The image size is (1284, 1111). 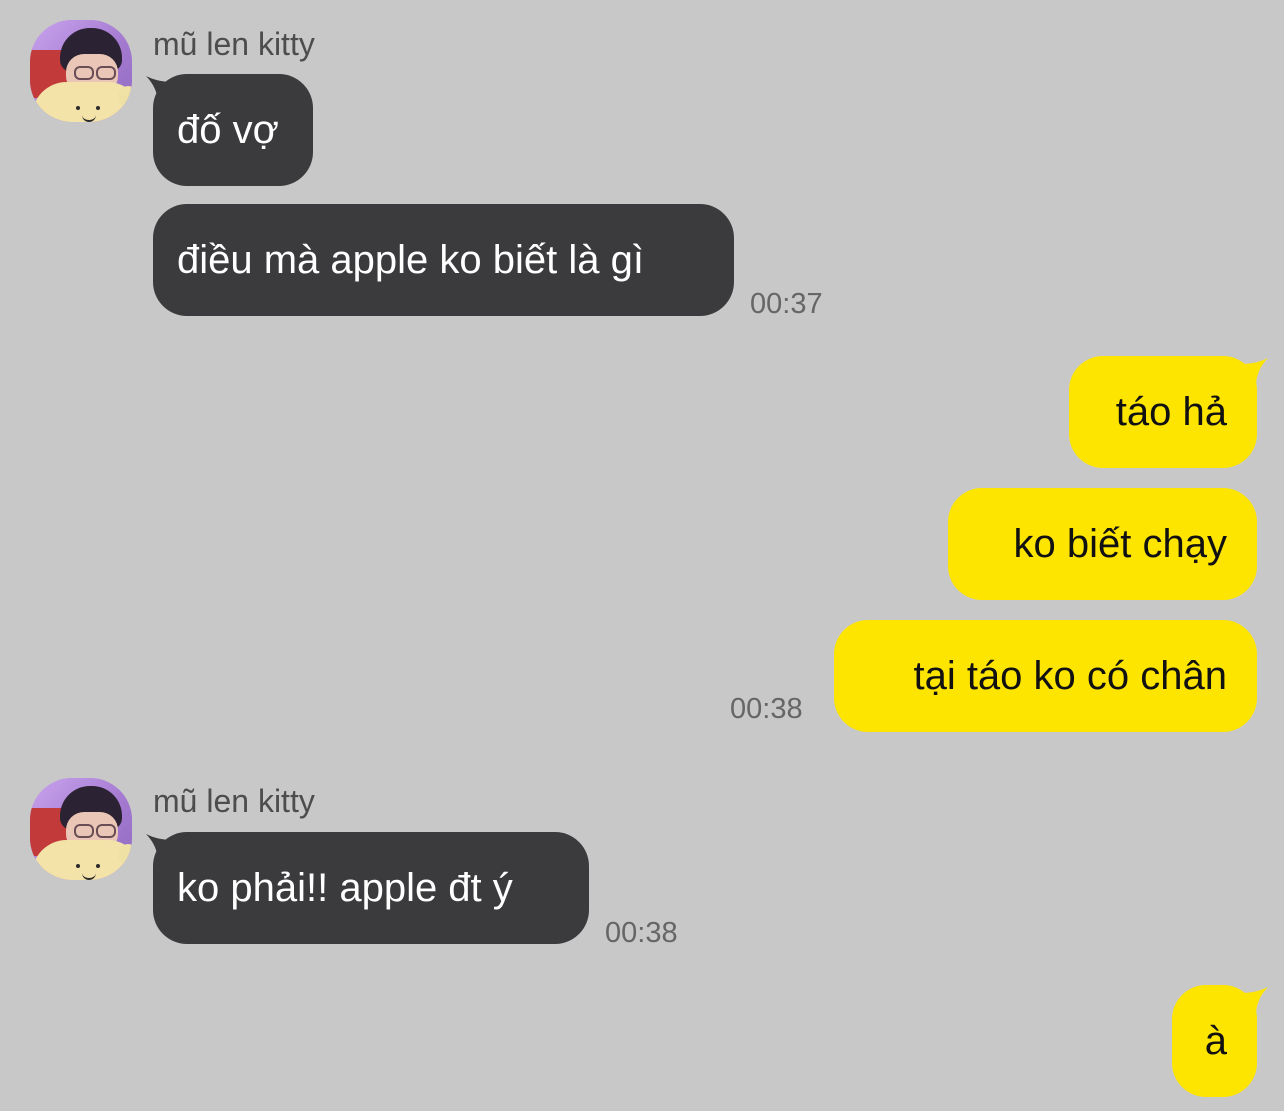 What do you see at coordinates (1120, 544) in the screenshot?
I see `message-text: ko biết chạy` at bounding box center [1120, 544].